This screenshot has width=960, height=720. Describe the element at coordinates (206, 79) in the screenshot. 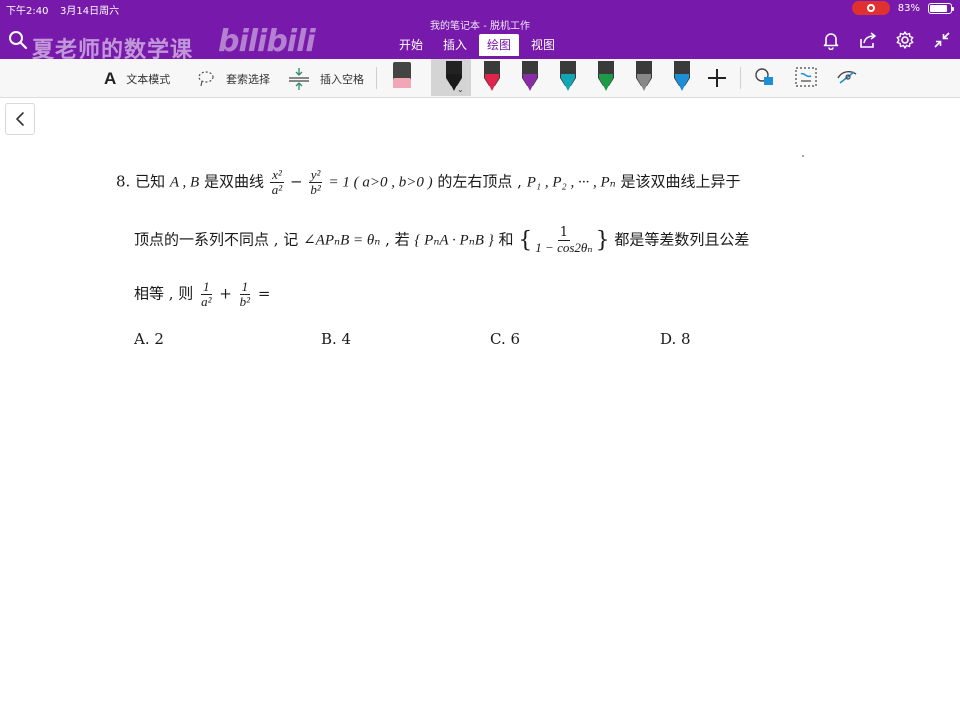

I see `lasso-icon` at that location.